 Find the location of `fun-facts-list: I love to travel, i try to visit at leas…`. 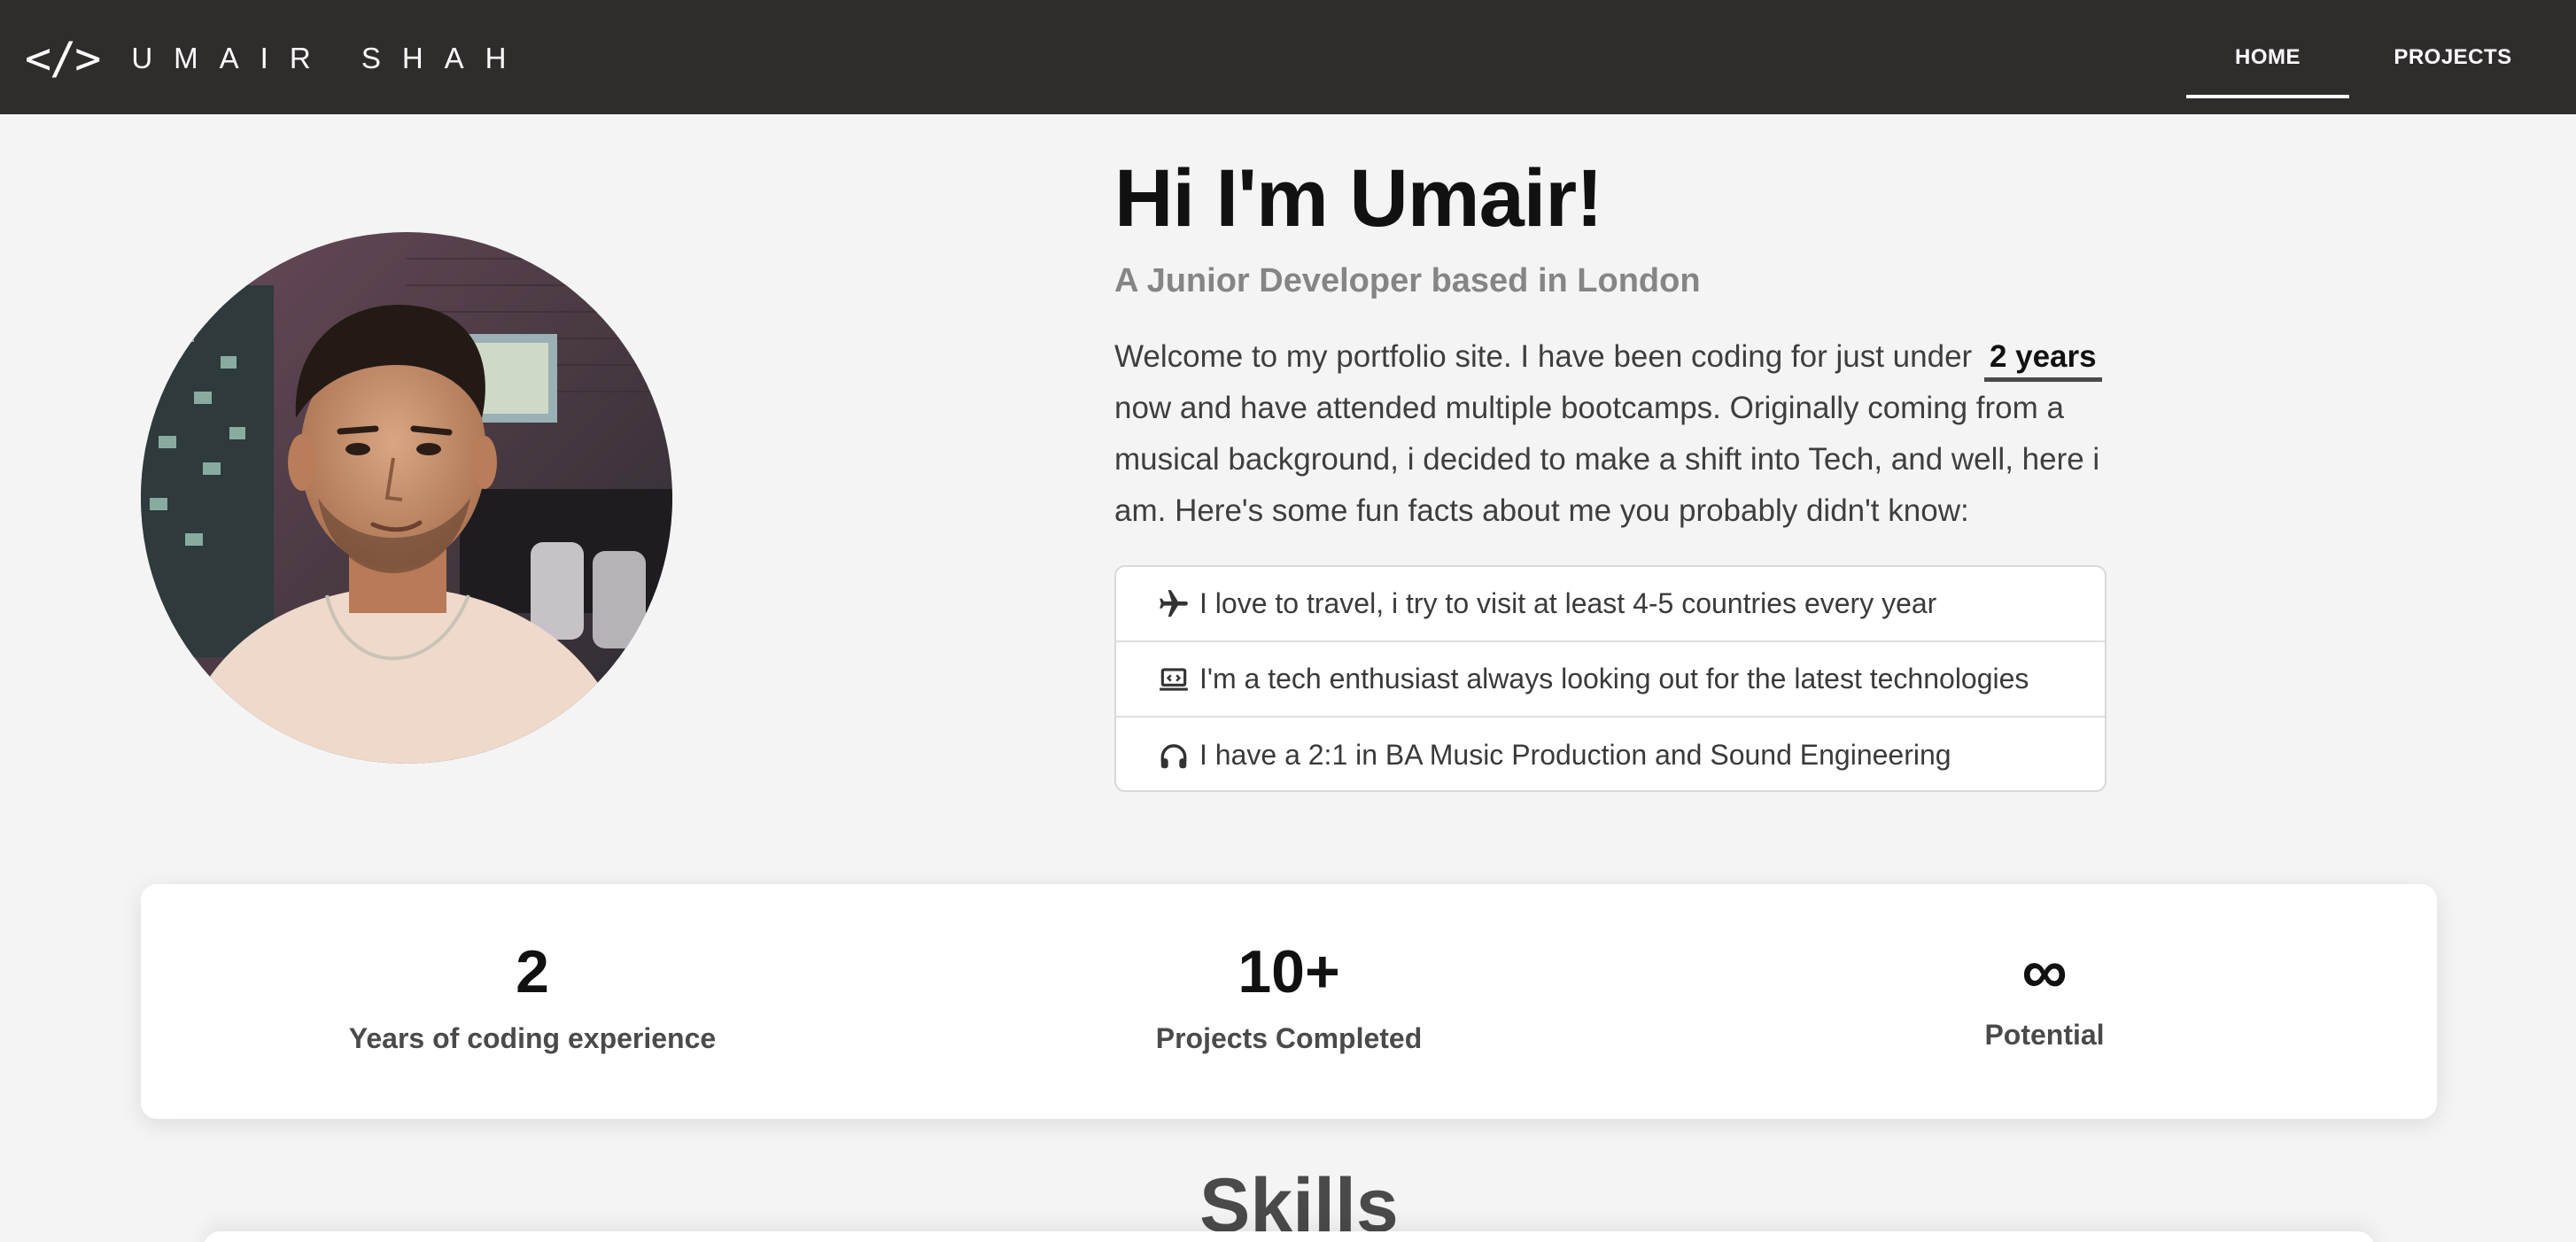

fun-facts-list: I love to travel, i try to visit at leas… is located at coordinates (1610, 678).